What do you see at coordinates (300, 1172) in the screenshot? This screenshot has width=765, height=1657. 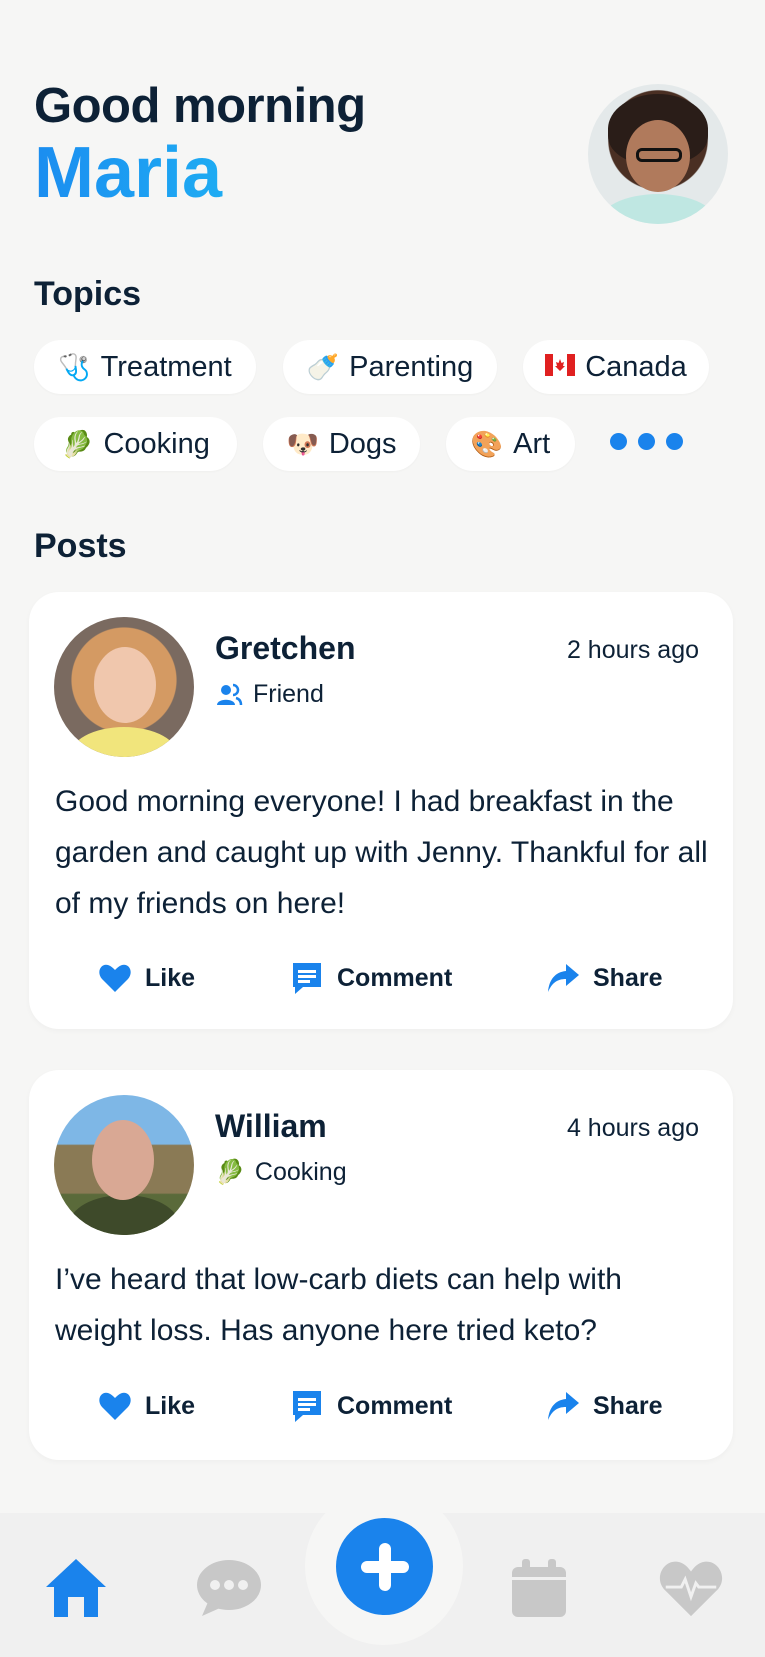 I see `post-tag-label: Cooking` at bounding box center [300, 1172].